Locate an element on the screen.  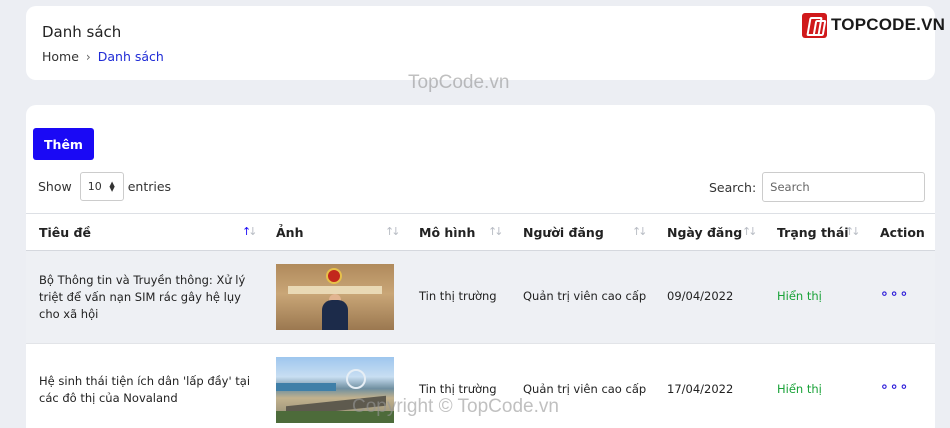
chevron-right-icon: › is located at coordinates (88, 56).